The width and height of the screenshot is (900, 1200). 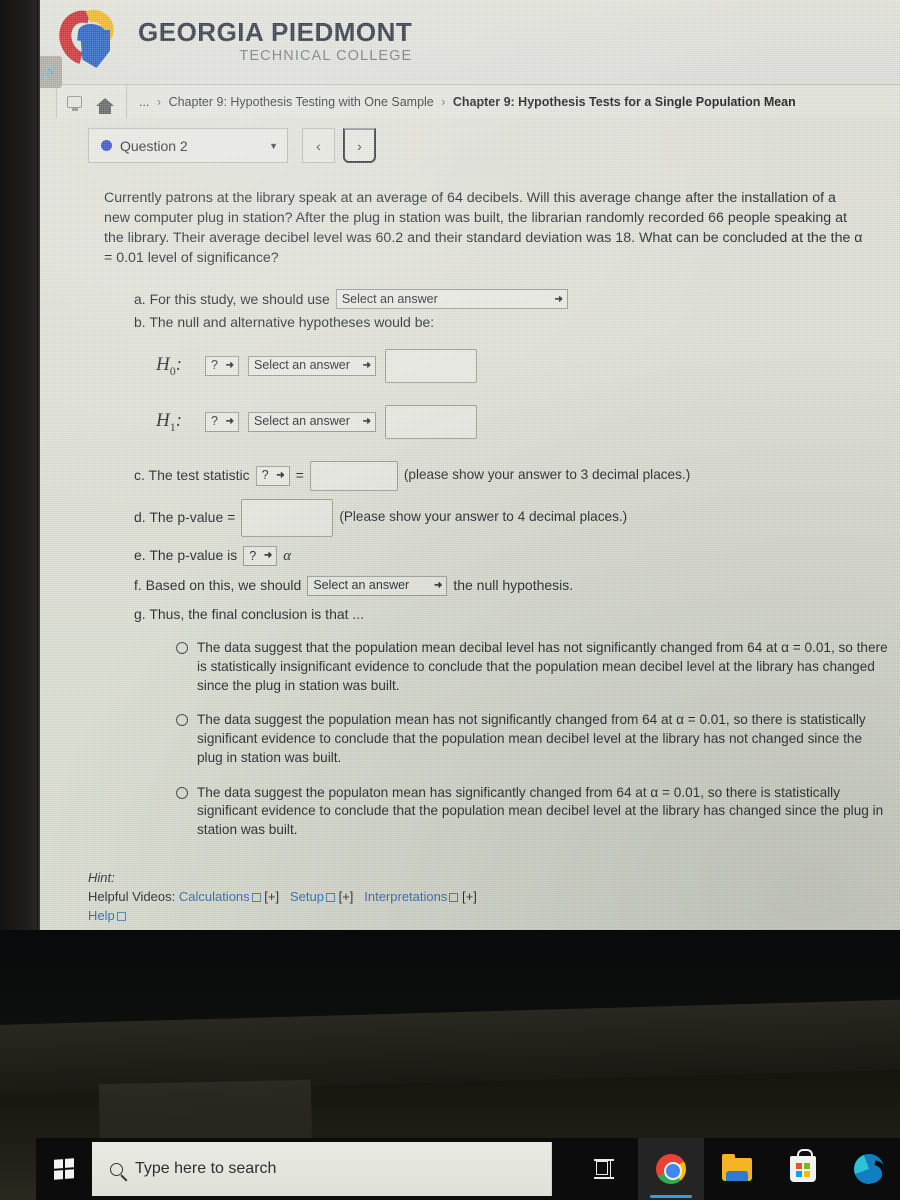 I want to click on alternative-hypothesis-name: H1:, so click(x=176, y=421).